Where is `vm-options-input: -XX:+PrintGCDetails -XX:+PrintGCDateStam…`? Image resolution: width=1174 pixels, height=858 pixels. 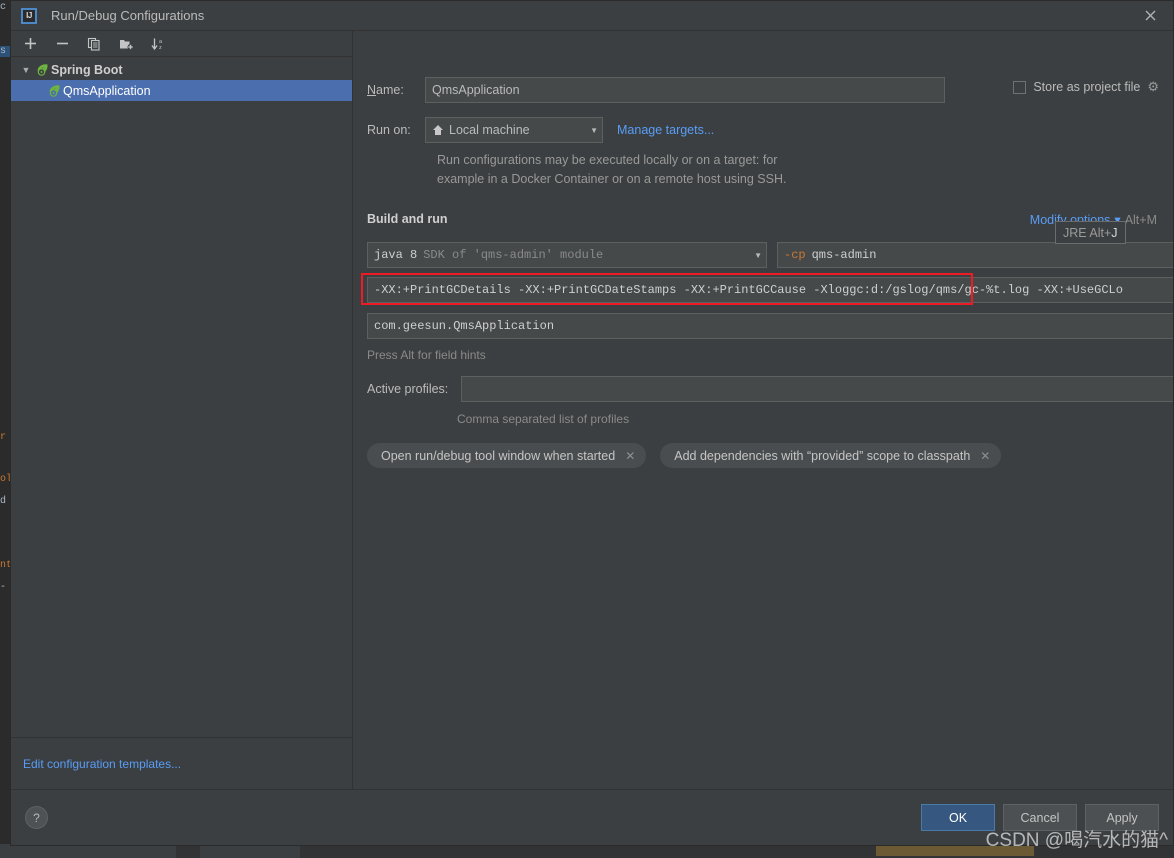
vm-options-input: -XX:+PrintGCDetails -XX:+PrintGCDateStam… is located at coordinates (770, 290).